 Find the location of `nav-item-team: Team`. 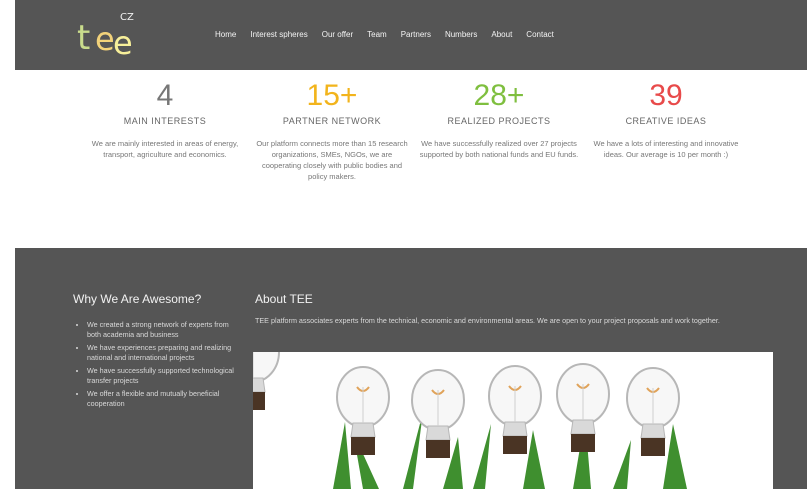

nav-item-team: Team is located at coordinates (377, 34).